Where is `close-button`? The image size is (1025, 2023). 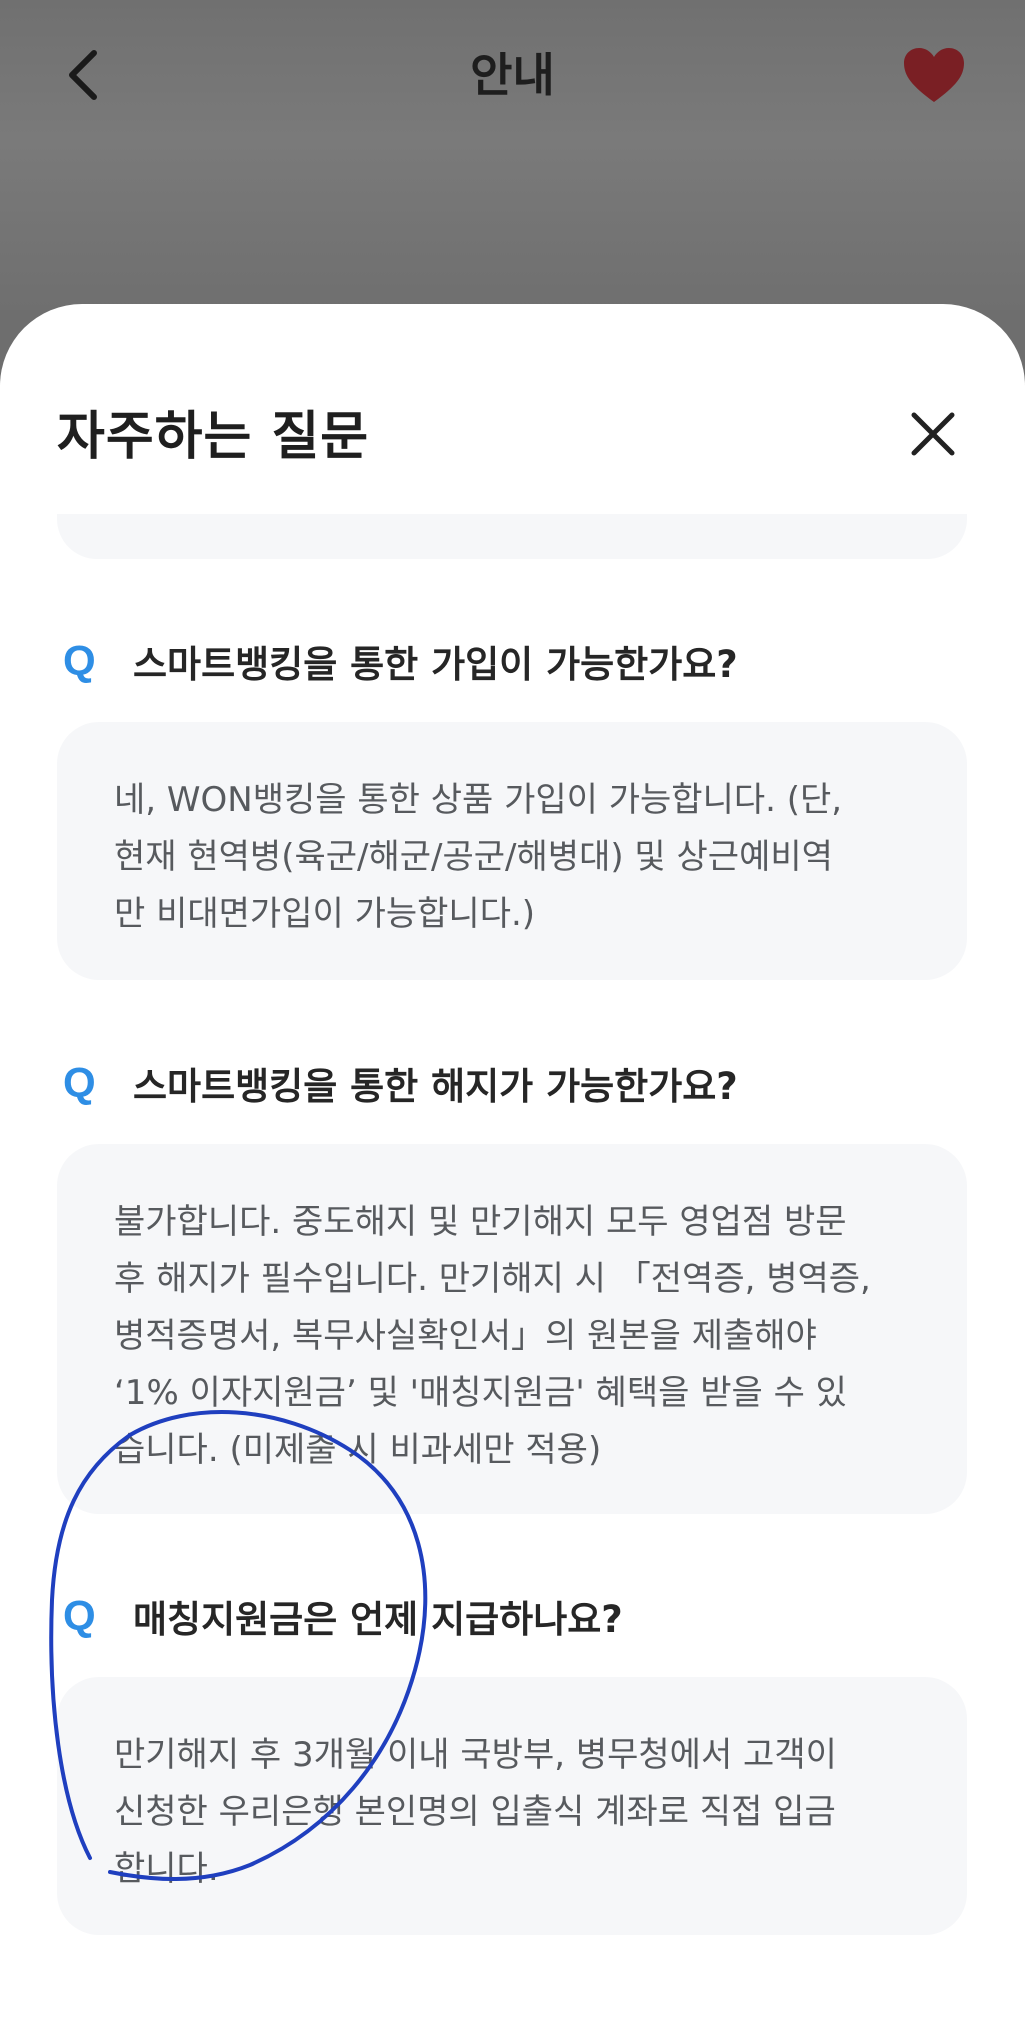
close-button is located at coordinates (933, 434).